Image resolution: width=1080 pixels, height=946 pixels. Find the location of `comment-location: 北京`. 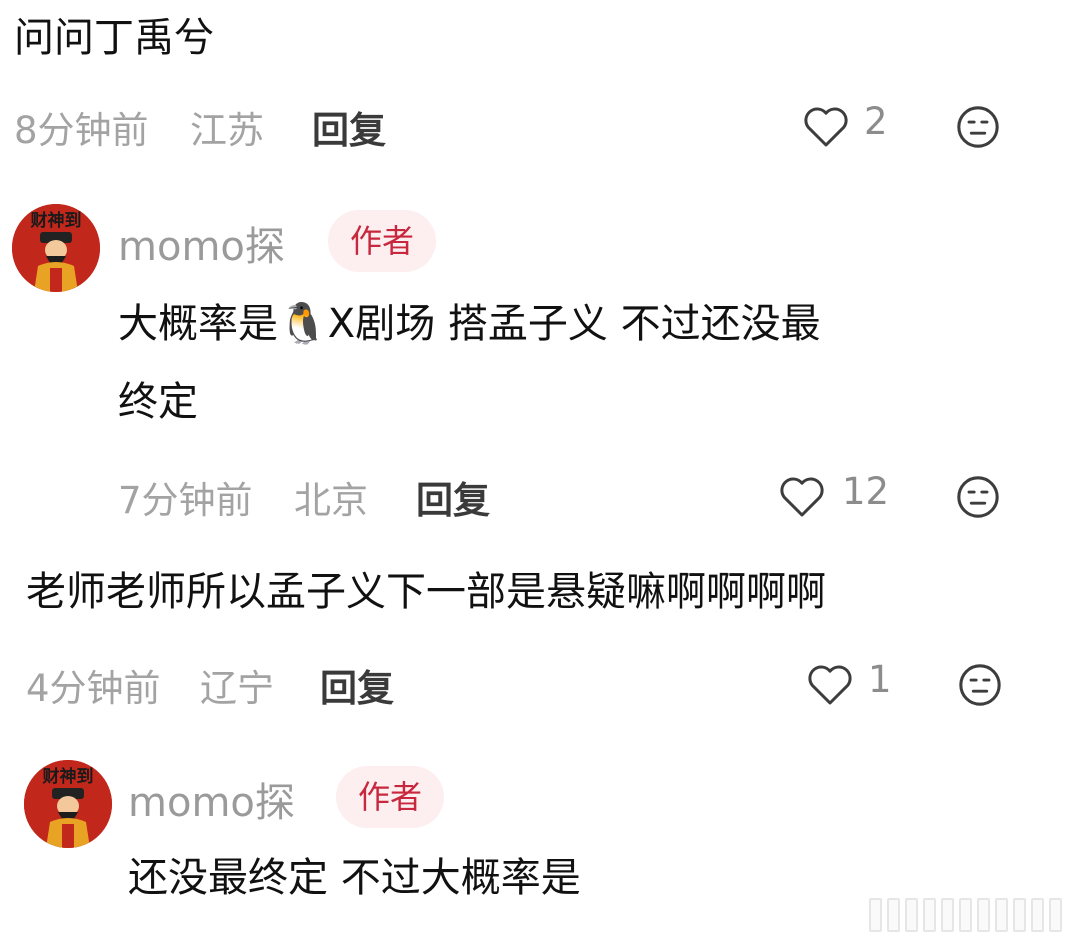

comment-location: 北京 is located at coordinates (331, 500).